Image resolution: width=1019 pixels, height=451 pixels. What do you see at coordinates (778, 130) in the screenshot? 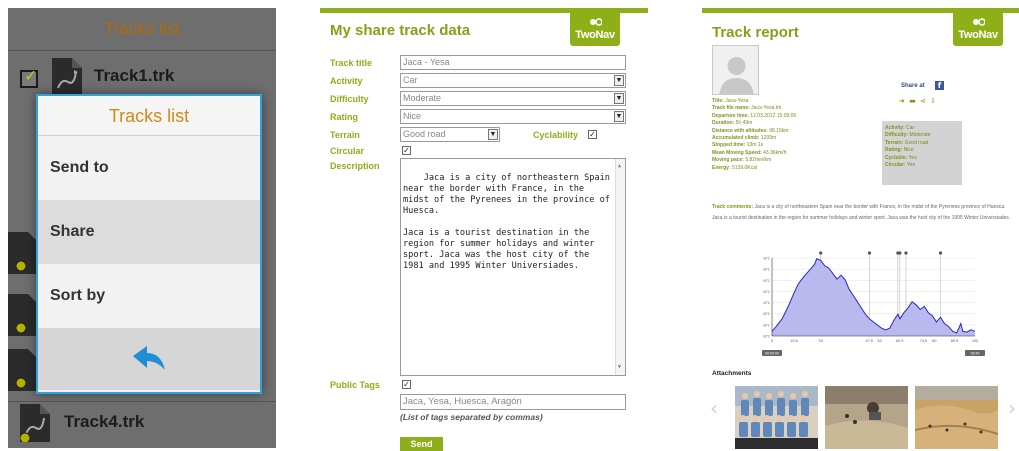
I see `stat-value: 98.15km` at bounding box center [778, 130].